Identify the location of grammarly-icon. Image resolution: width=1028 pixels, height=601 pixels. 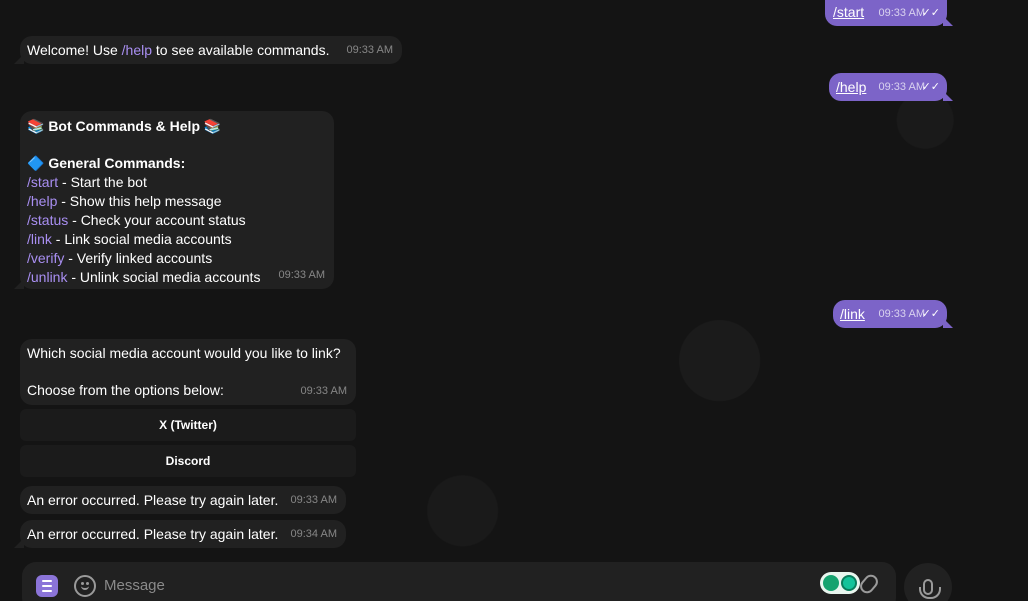
(849, 583).